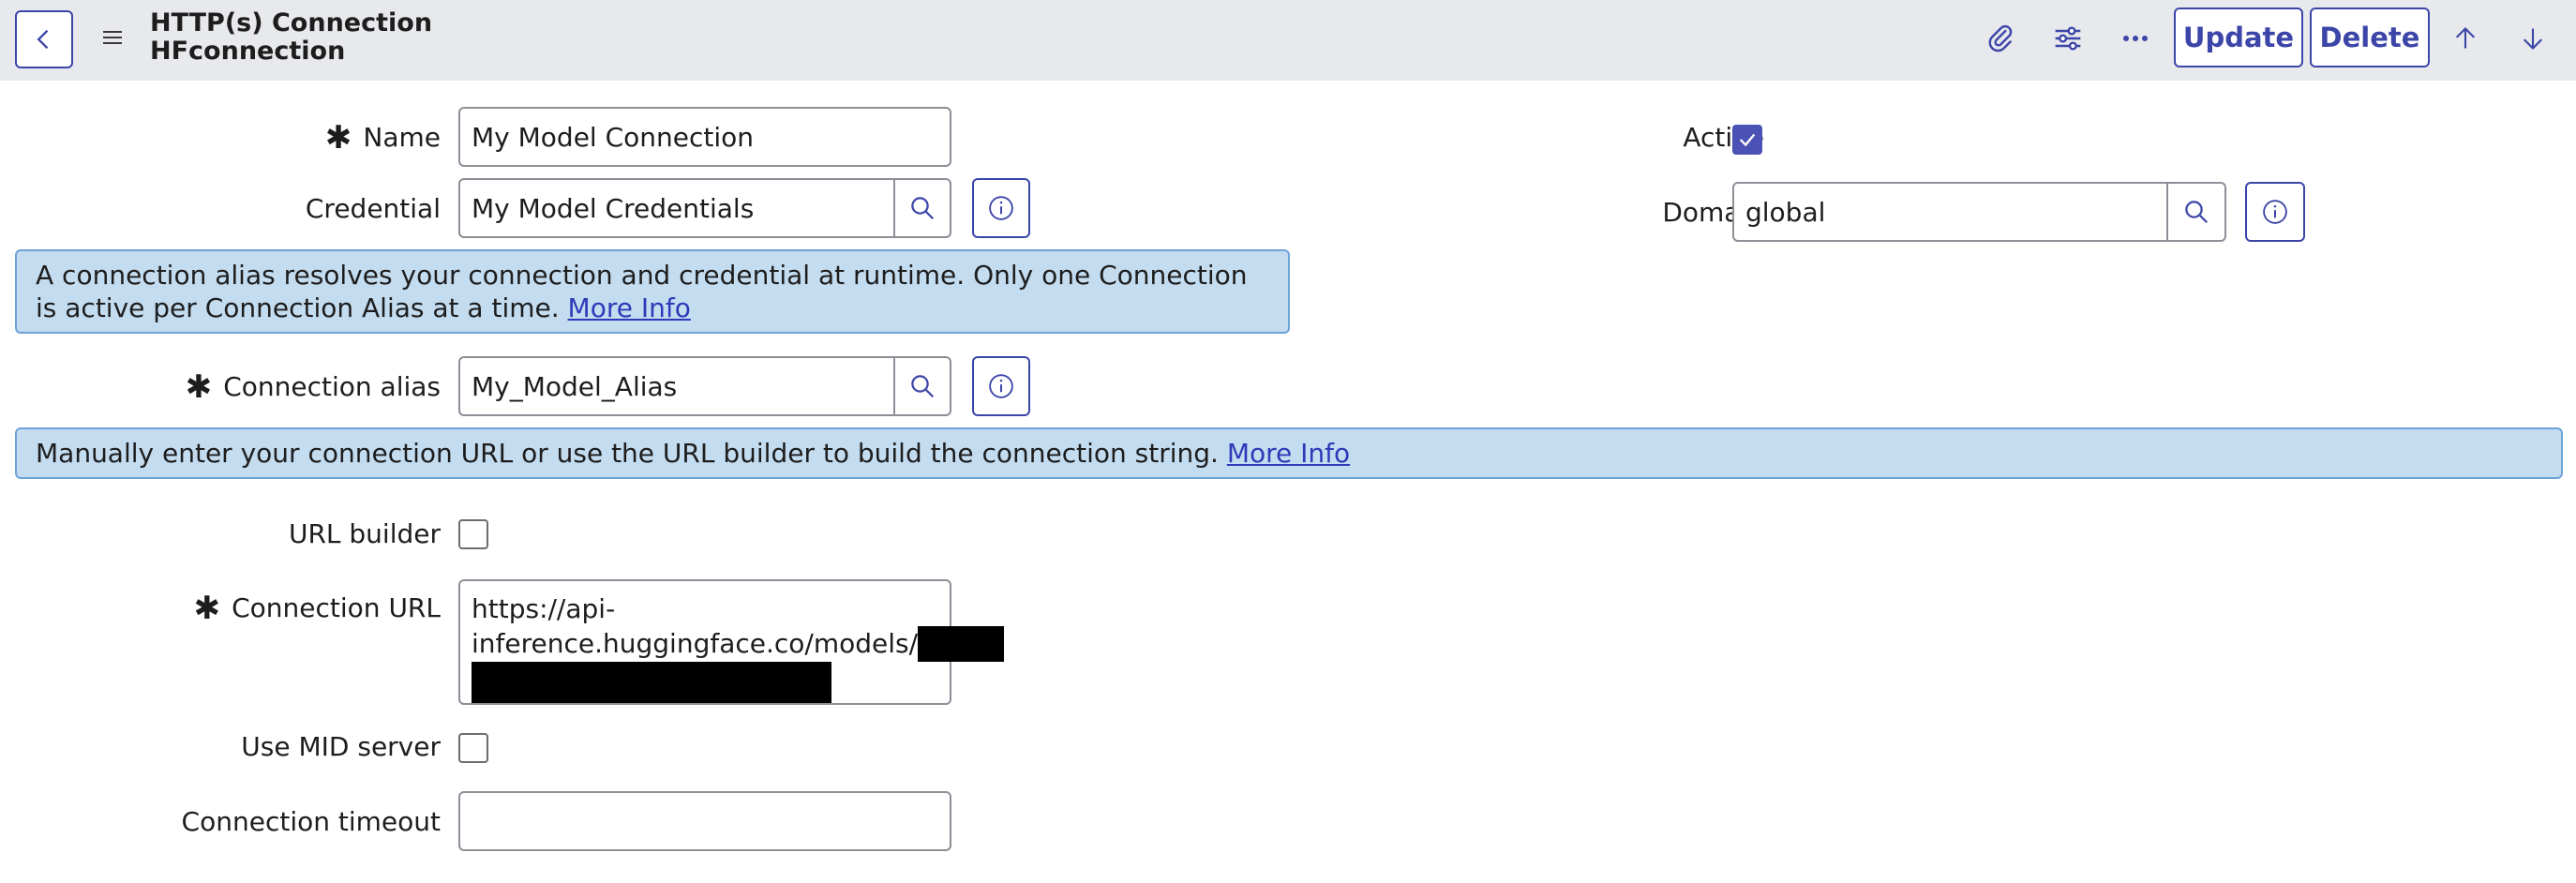 The width and height of the screenshot is (2576, 883). I want to click on previous-record-button, so click(2465, 38).